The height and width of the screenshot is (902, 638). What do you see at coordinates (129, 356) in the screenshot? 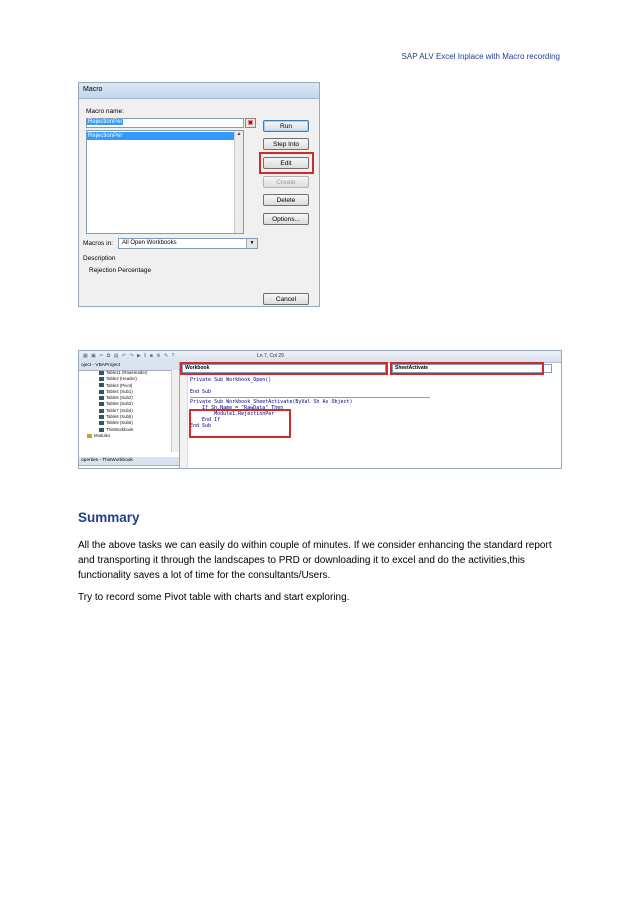
I see `toolbar-icons: ▦ ▣ ✂ ⧉ ▤ ↶ ↷ ▶ ‖ ■ ⚙ ✎ ?` at bounding box center [129, 356].